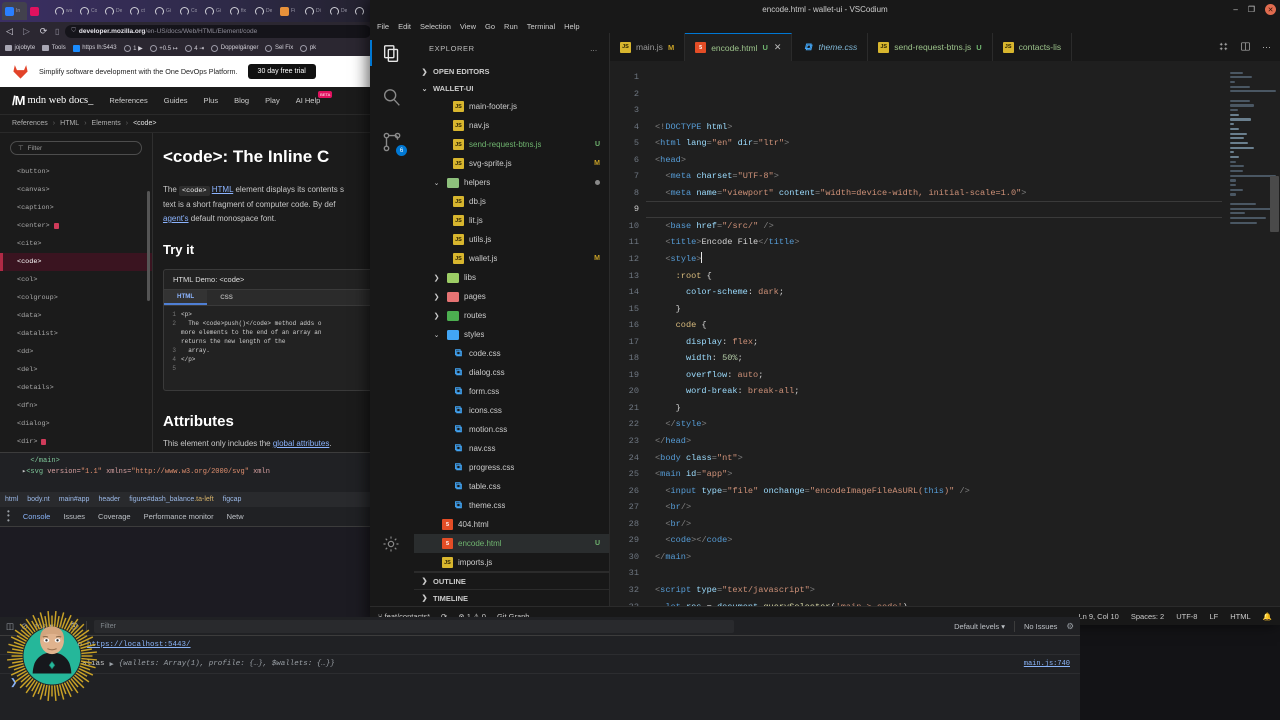  What do you see at coordinates (9, 31) in the screenshot?
I see `back-button: ◁` at bounding box center [9, 31].